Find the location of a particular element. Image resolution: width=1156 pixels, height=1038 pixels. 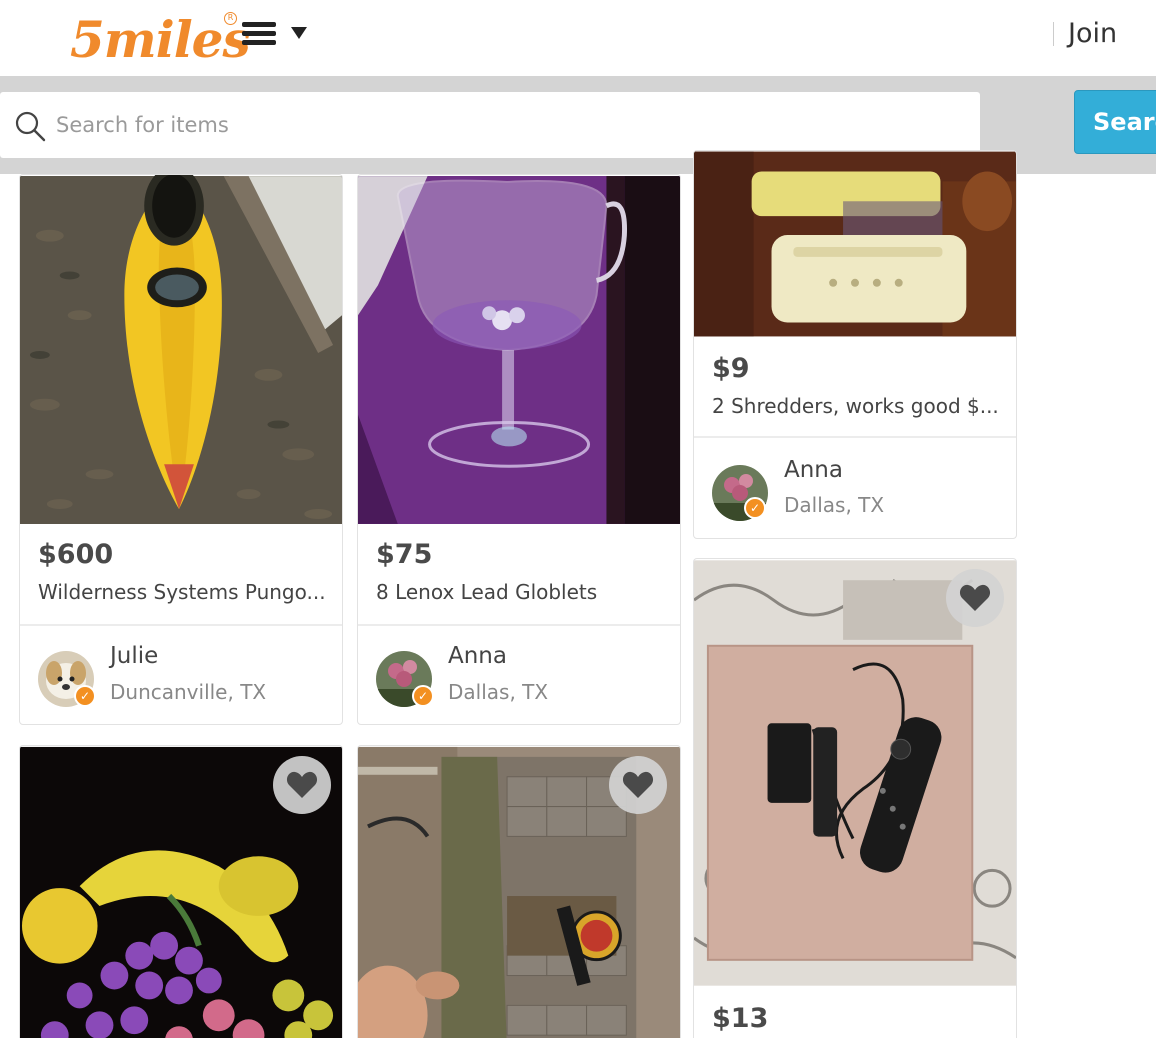

join-link: Join is located at coordinates (1092, 33).